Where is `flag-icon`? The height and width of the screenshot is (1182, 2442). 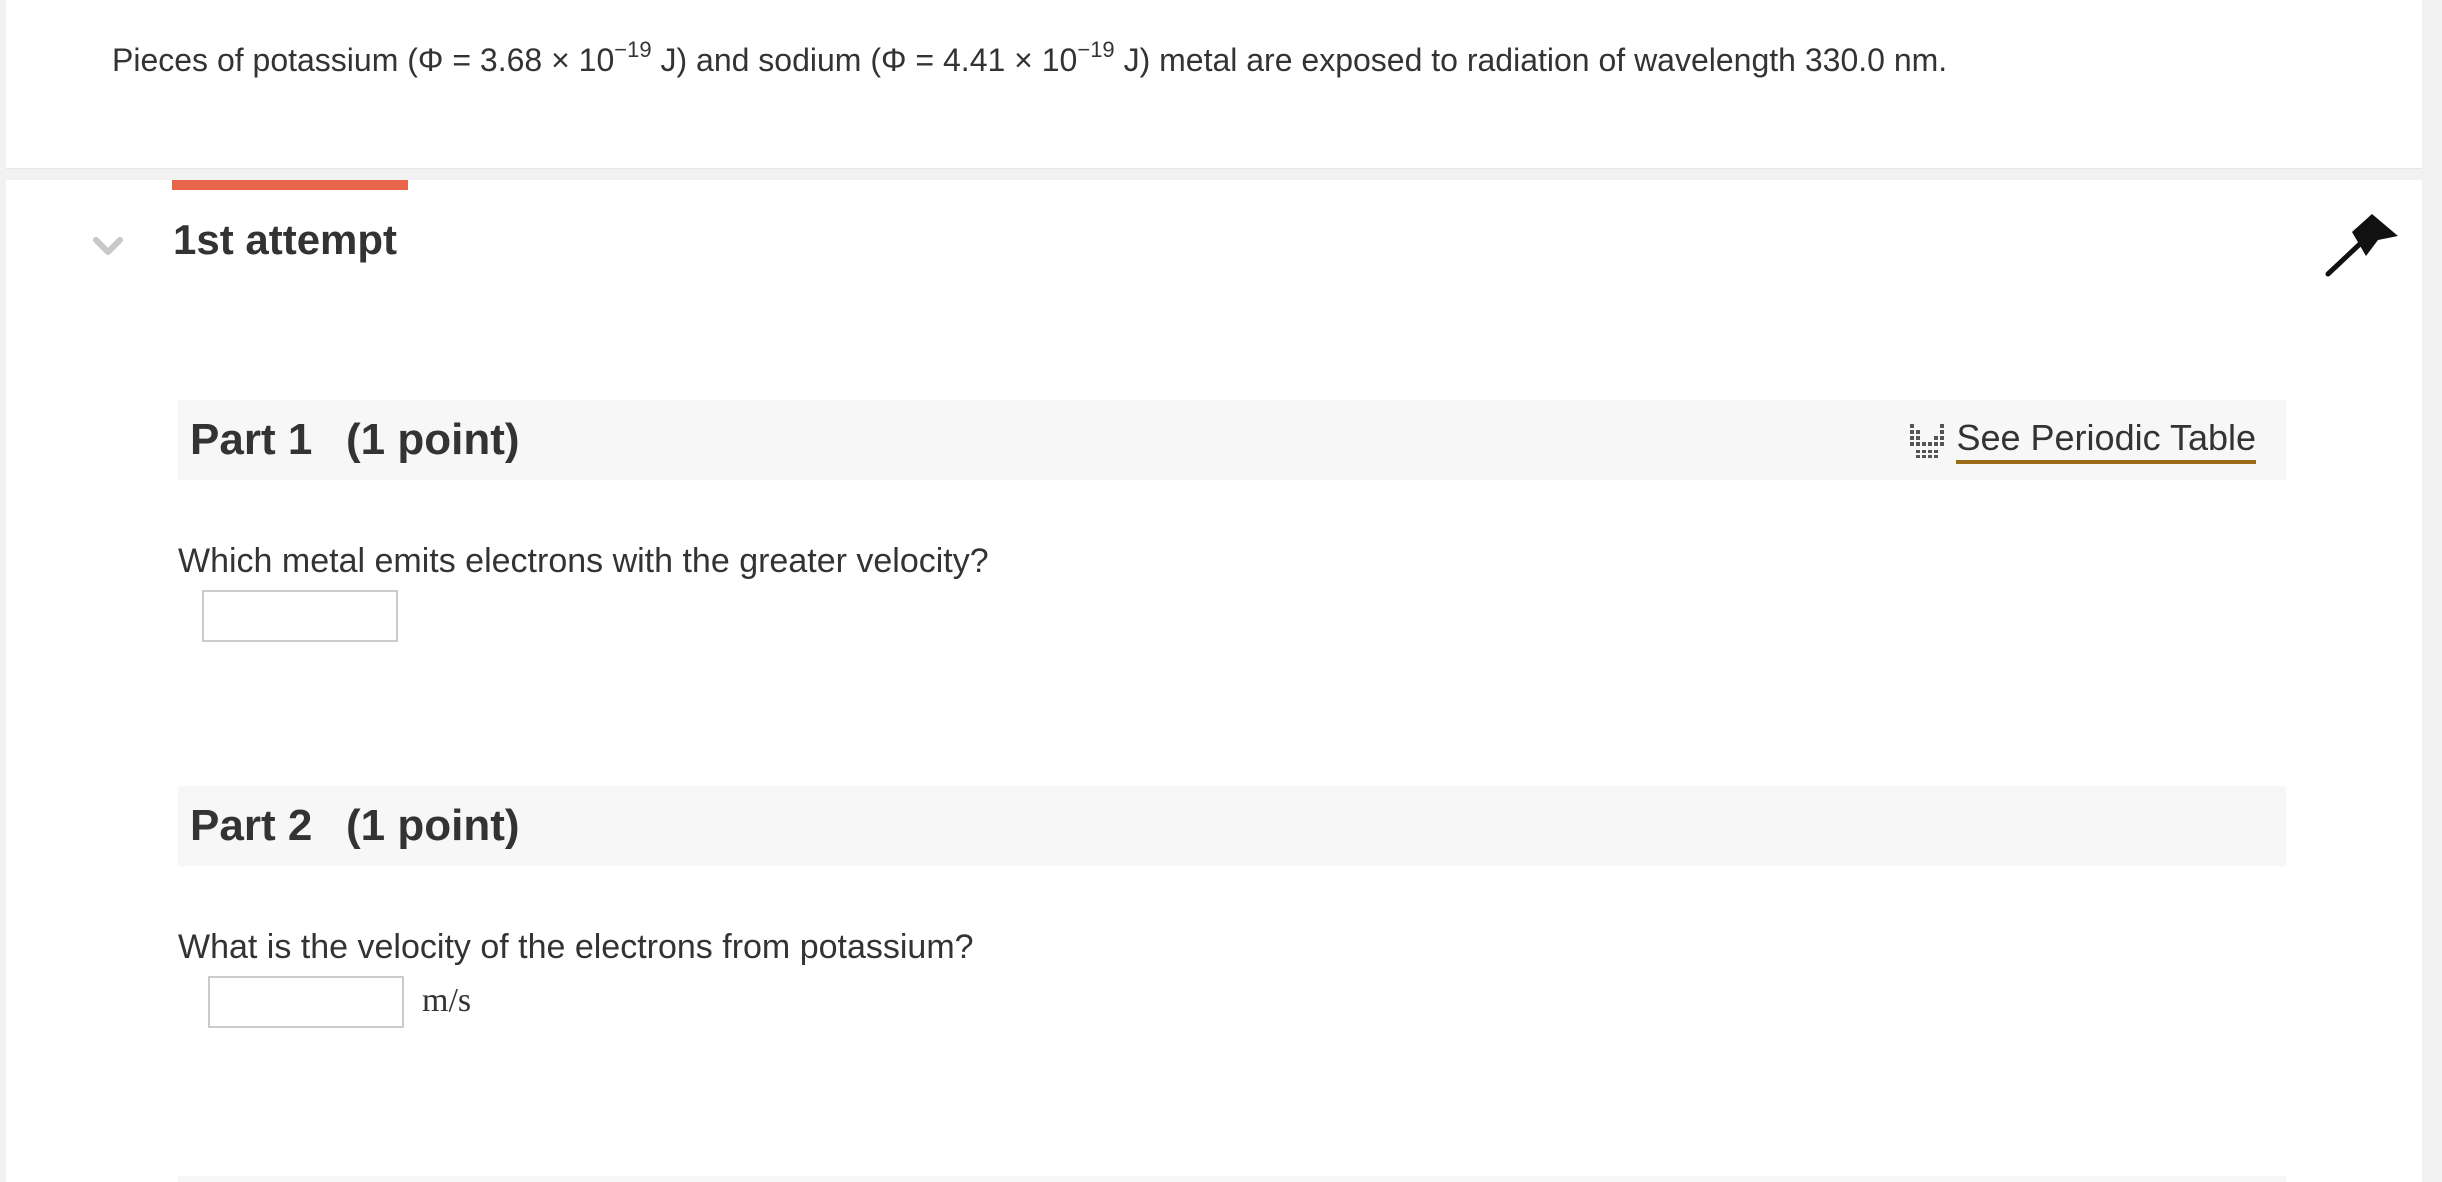
flag-icon is located at coordinates (2362, 245).